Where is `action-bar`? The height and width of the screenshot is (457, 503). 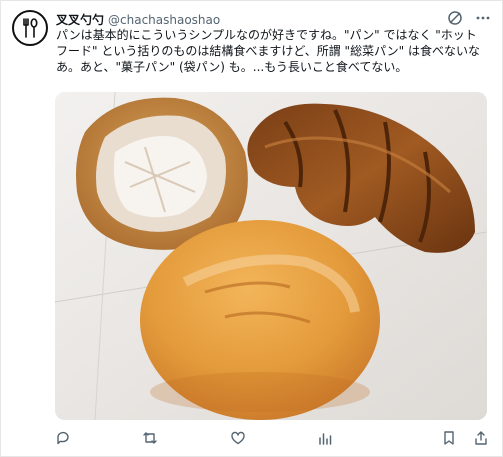
action-bar is located at coordinates (272, 438).